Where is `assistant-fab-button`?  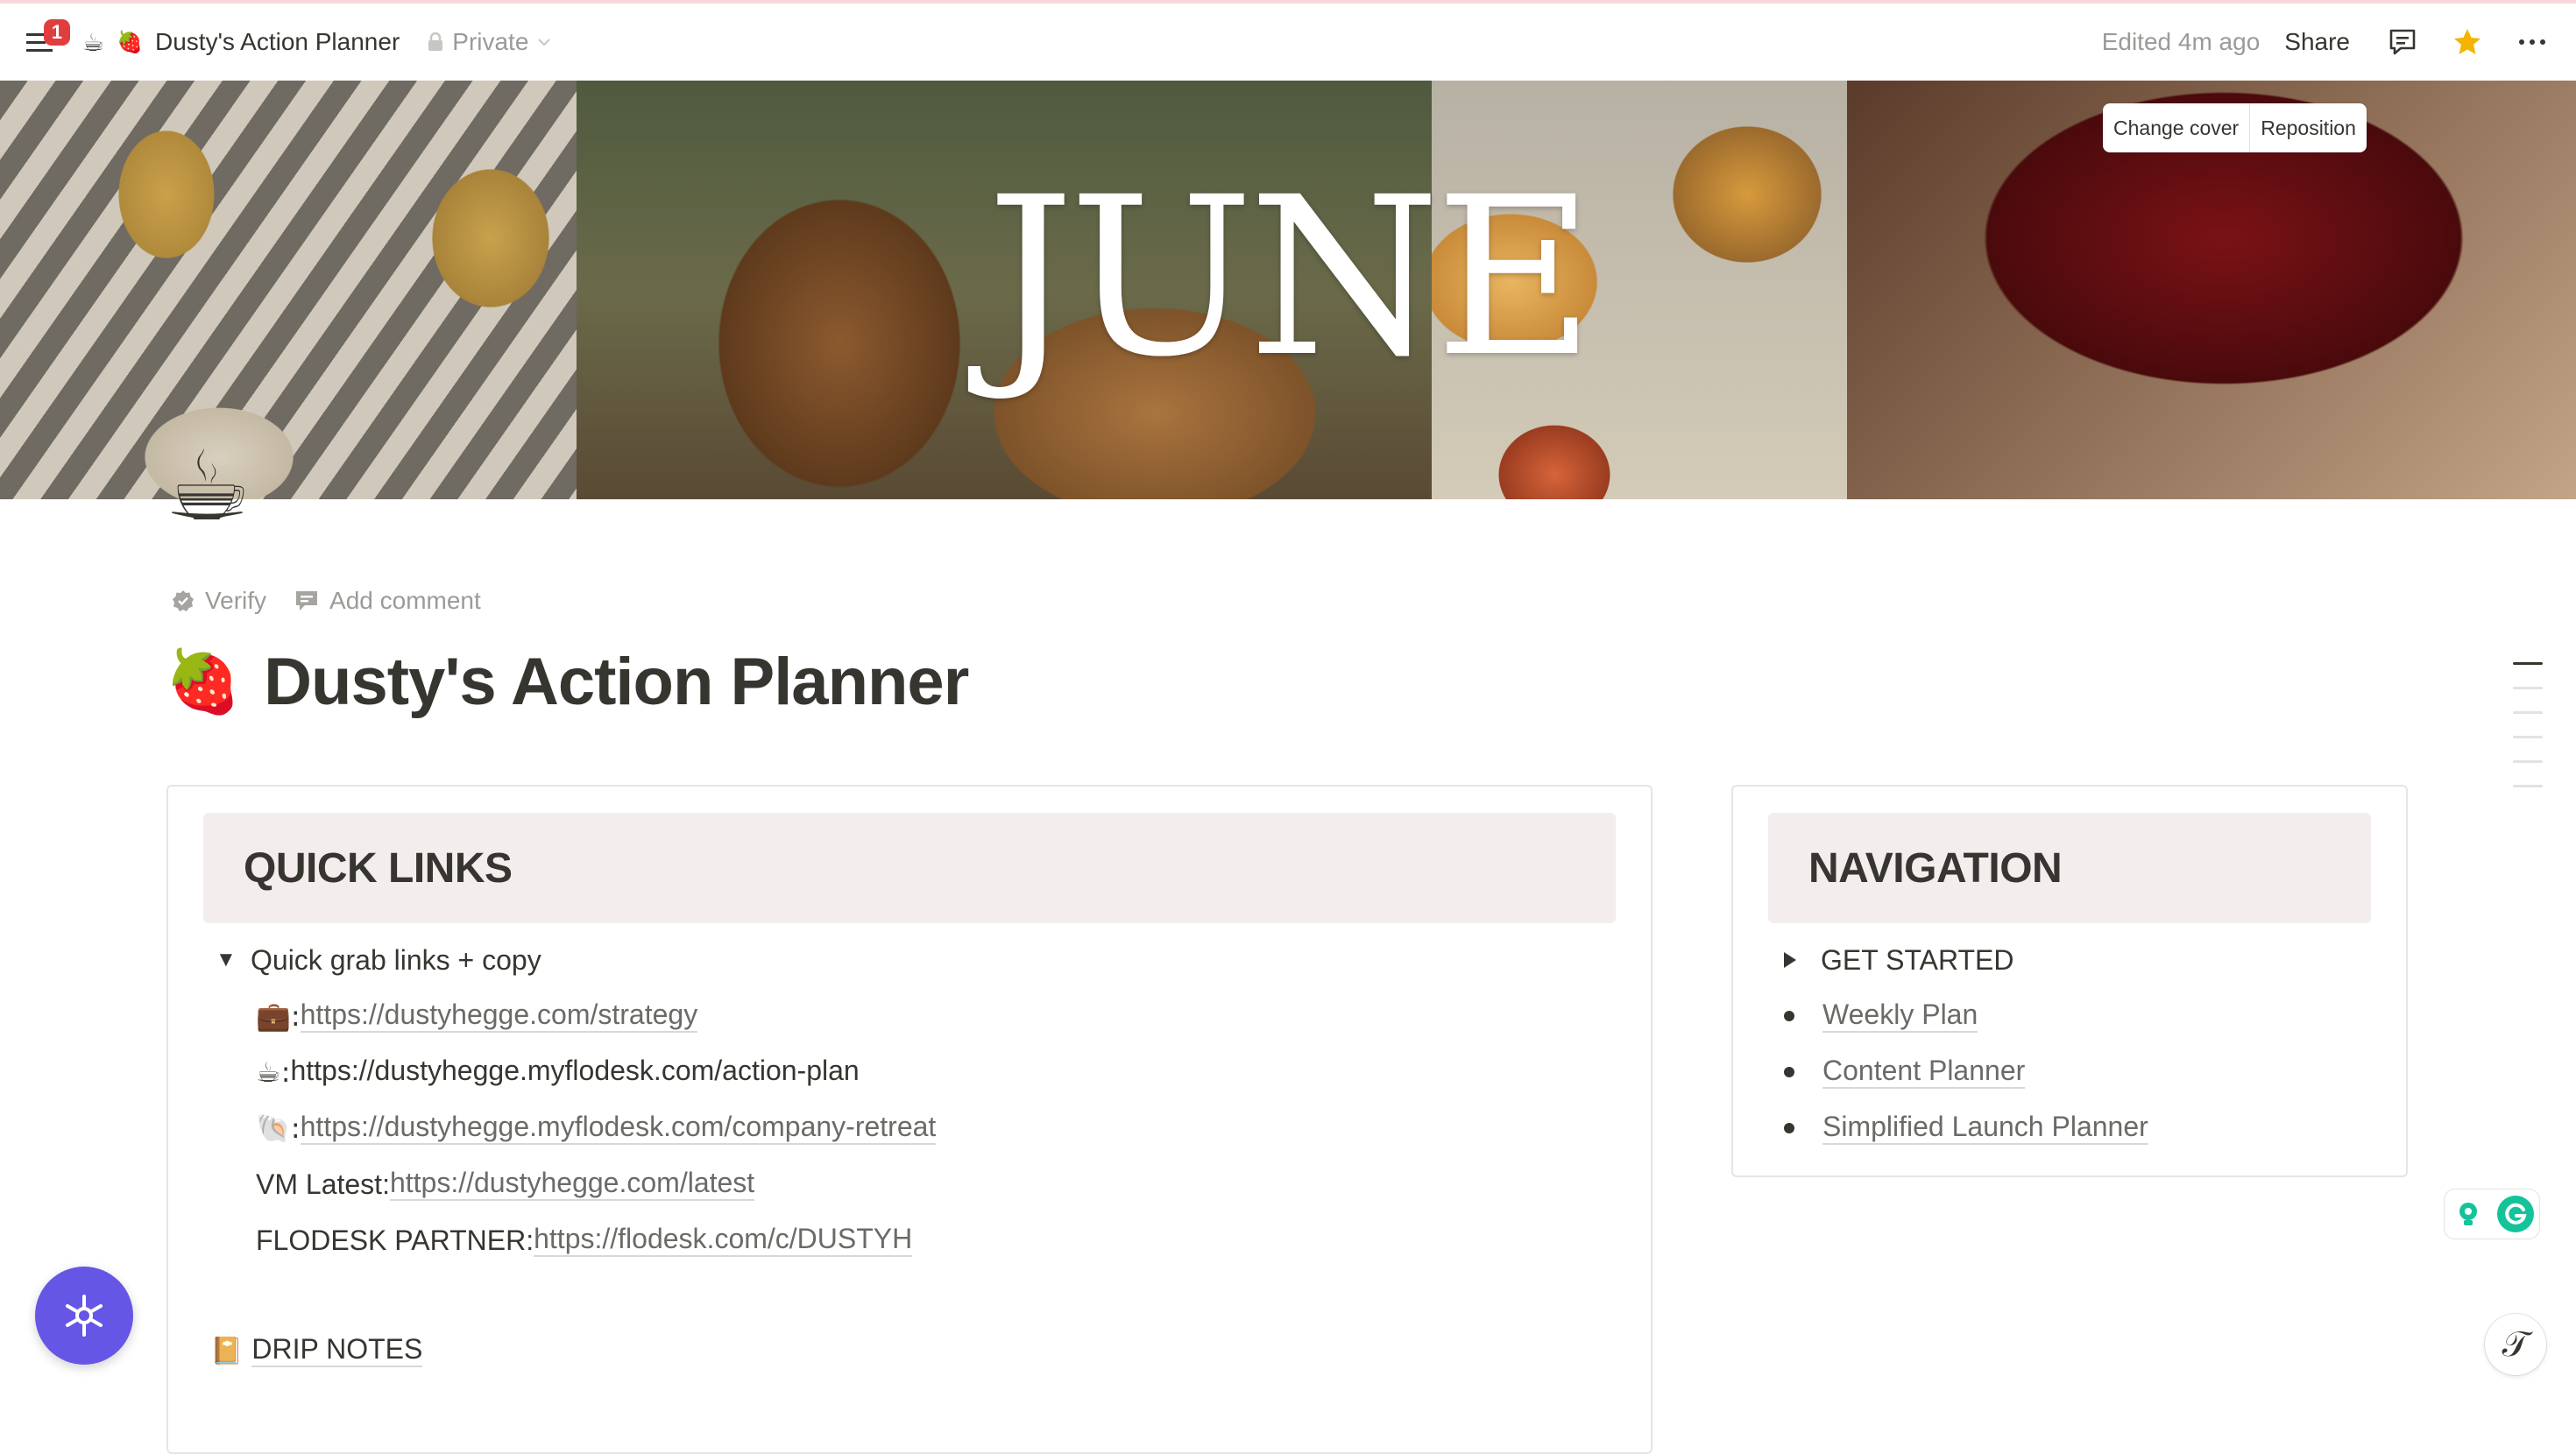
assistant-fab-button is located at coordinates (84, 1316).